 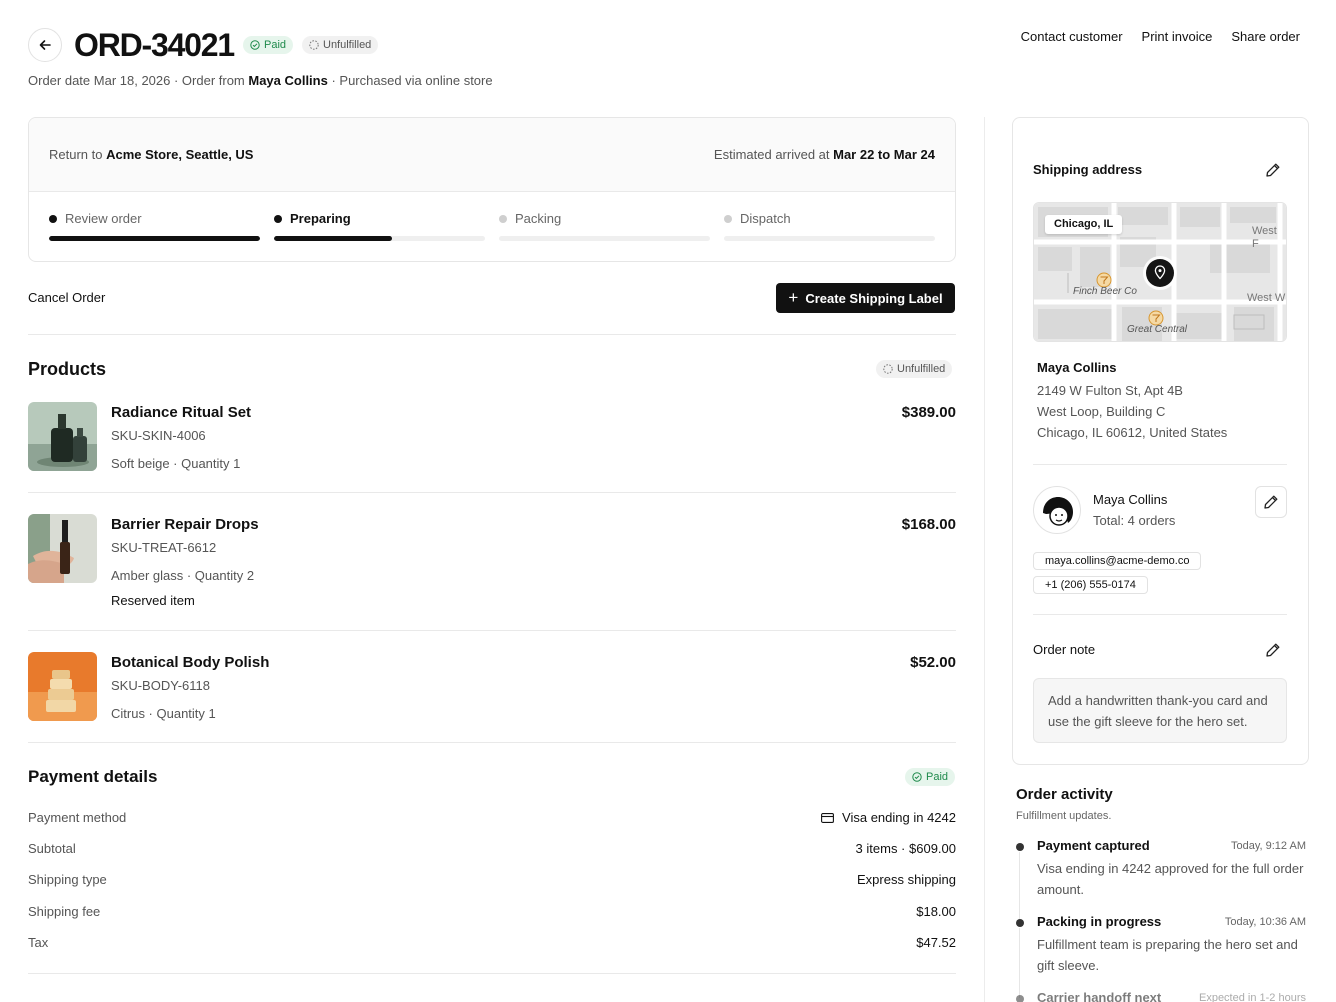 What do you see at coordinates (1134, 520) in the screenshot?
I see `customer-order-count: Total: 4 orders` at bounding box center [1134, 520].